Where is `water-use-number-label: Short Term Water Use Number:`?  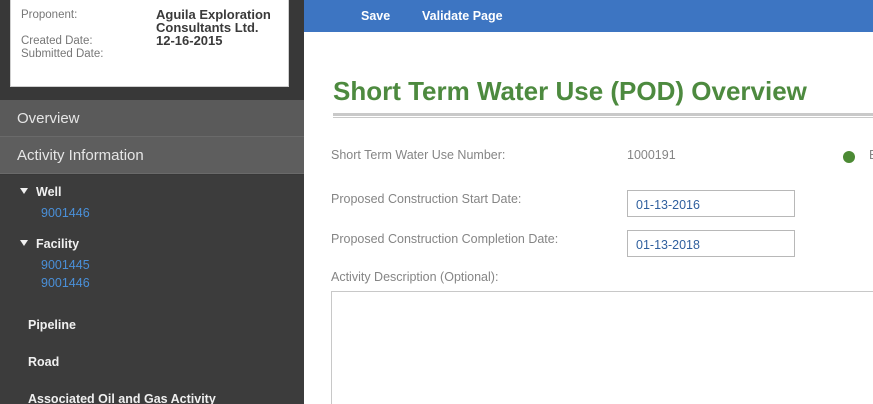 water-use-number-label: Short Term Water Use Number: is located at coordinates (418, 155).